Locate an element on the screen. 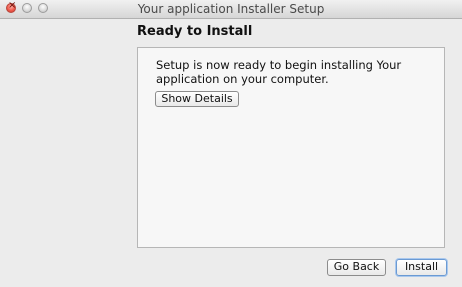 This screenshot has width=462, height=287. install-button: Install is located at coordinates (421, 267).